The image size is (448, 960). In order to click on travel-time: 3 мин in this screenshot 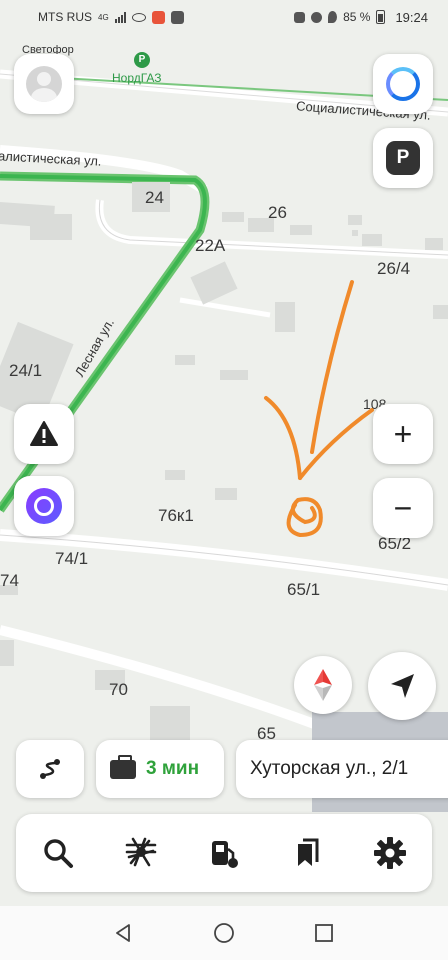, I will do `click(173, 768)`.